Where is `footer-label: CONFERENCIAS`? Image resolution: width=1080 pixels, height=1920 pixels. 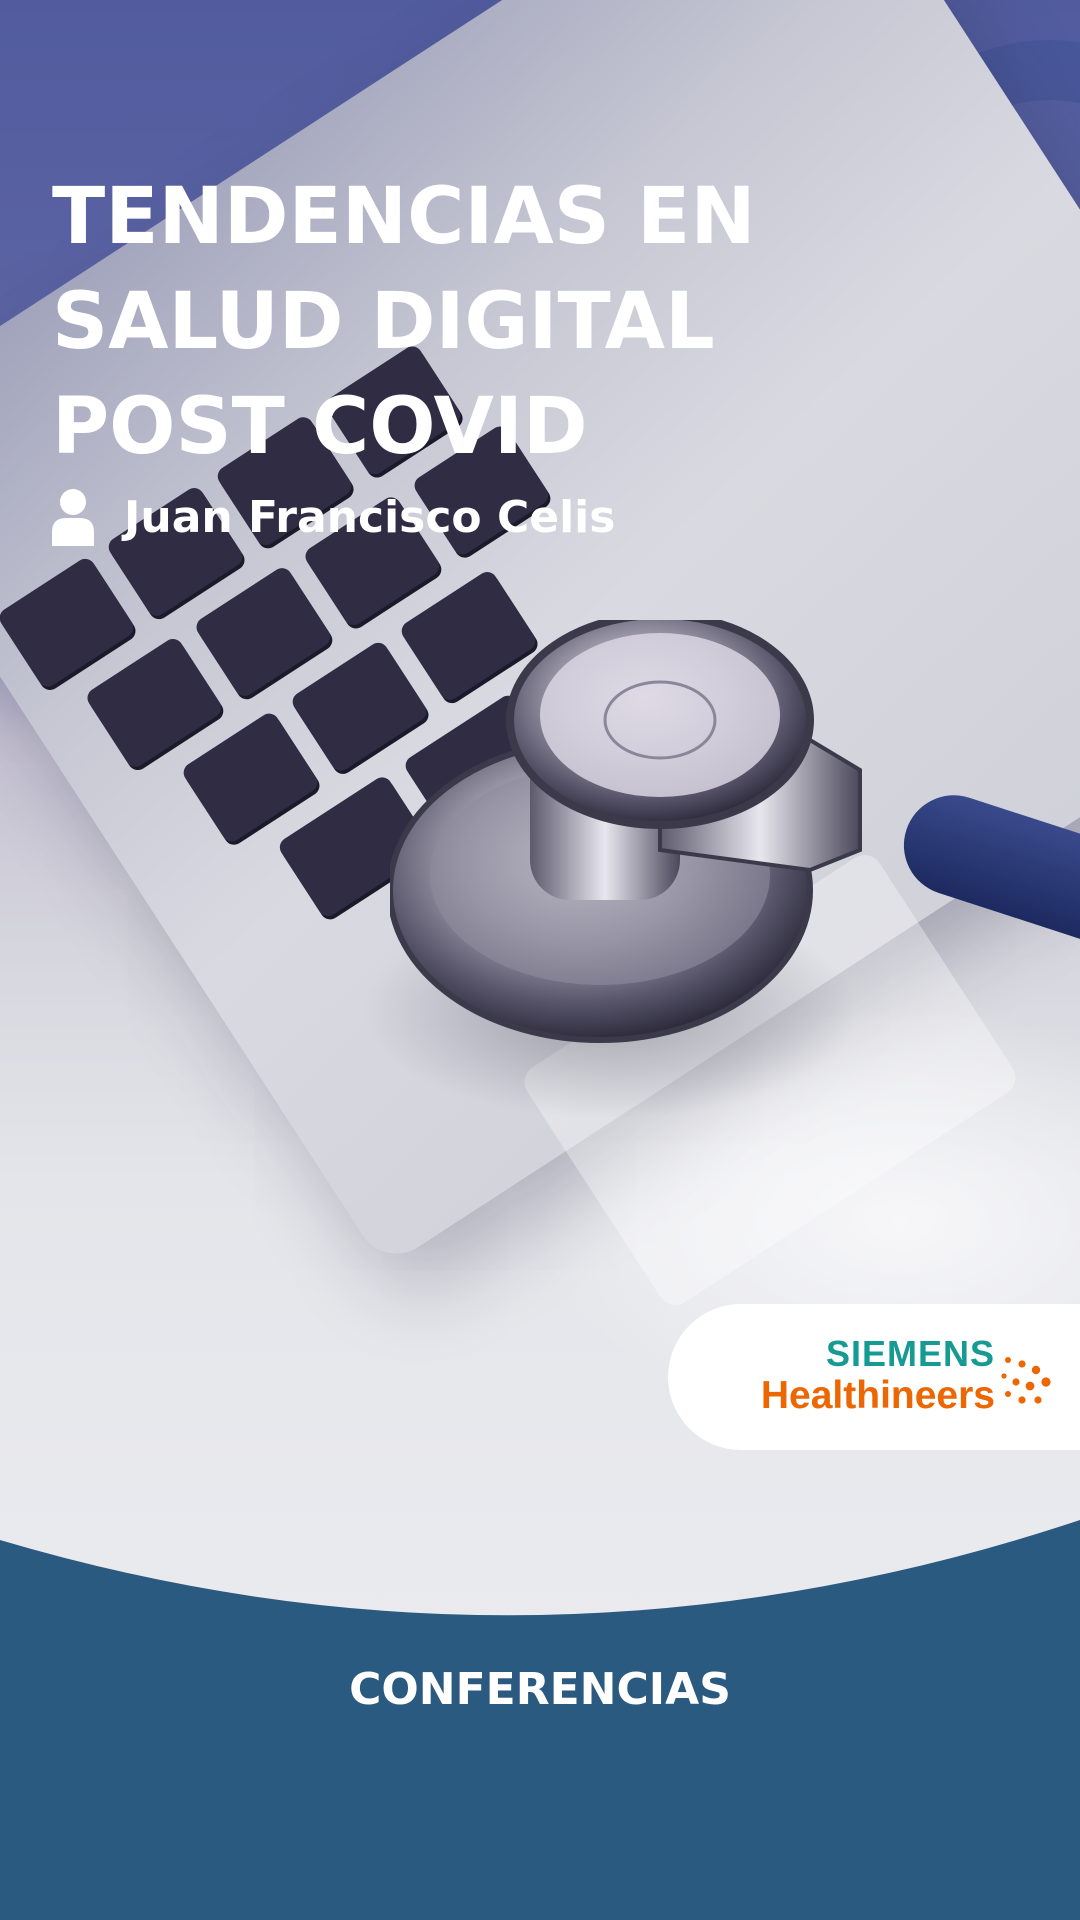
footer-label: CONFERENCIAS is located at coordinates (540, 1689).